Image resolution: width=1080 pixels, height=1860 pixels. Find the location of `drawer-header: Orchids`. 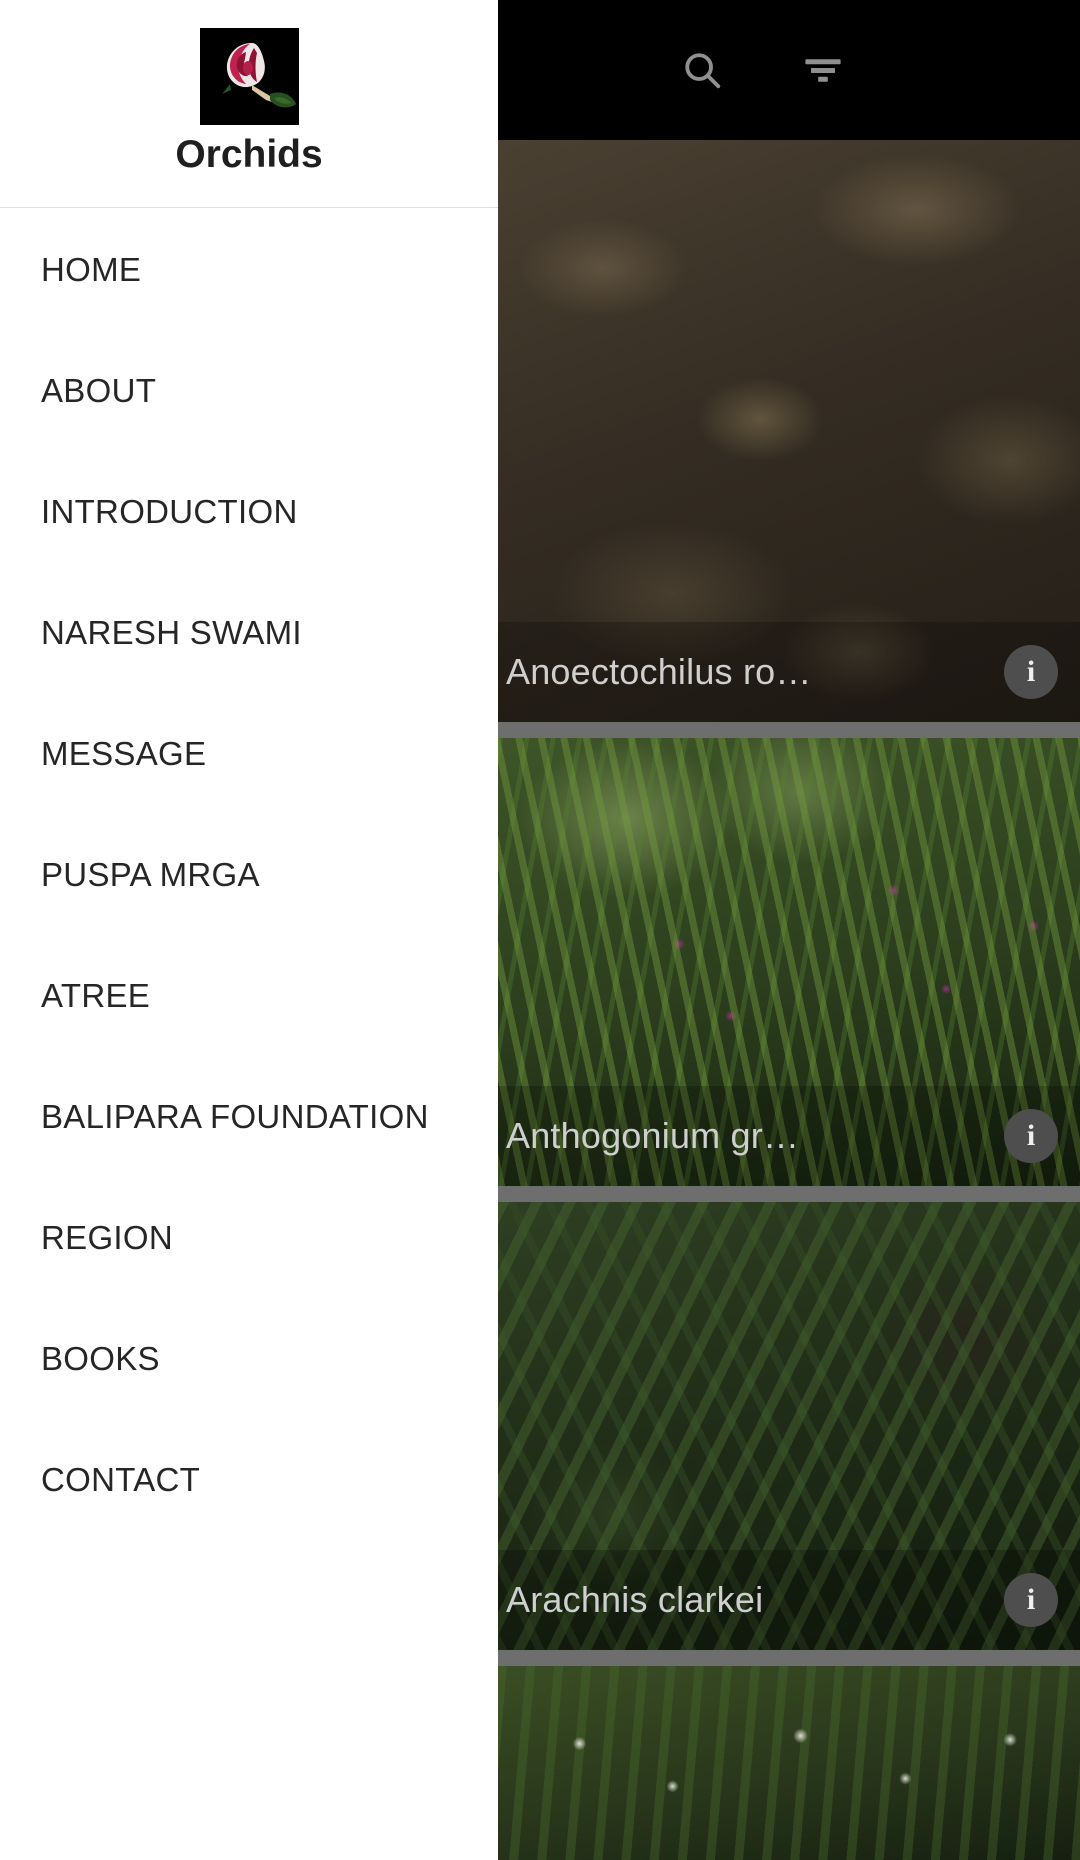

drawer-header: Orchids is located at coordinates (249, 104).